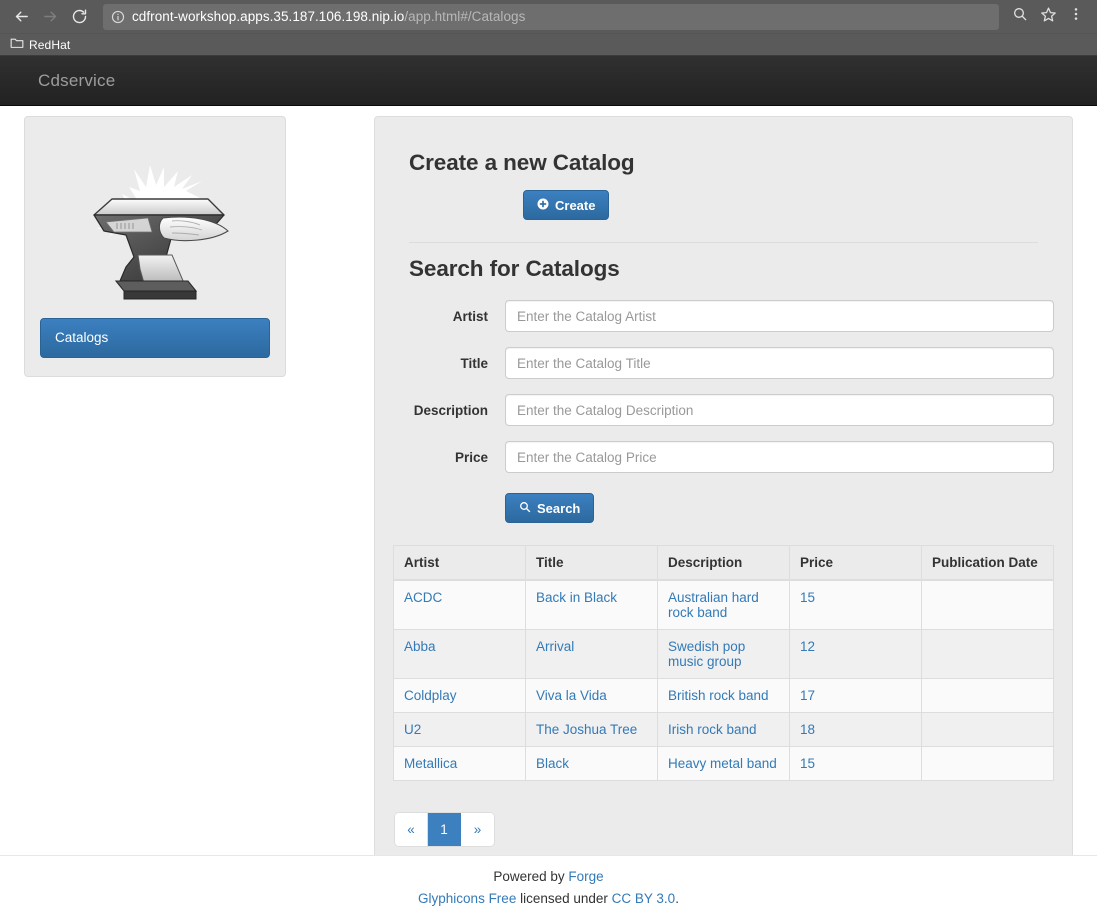  Describe the element at coordinates (779, 316) in the screenshot. I see `search-input-artist` at that location.